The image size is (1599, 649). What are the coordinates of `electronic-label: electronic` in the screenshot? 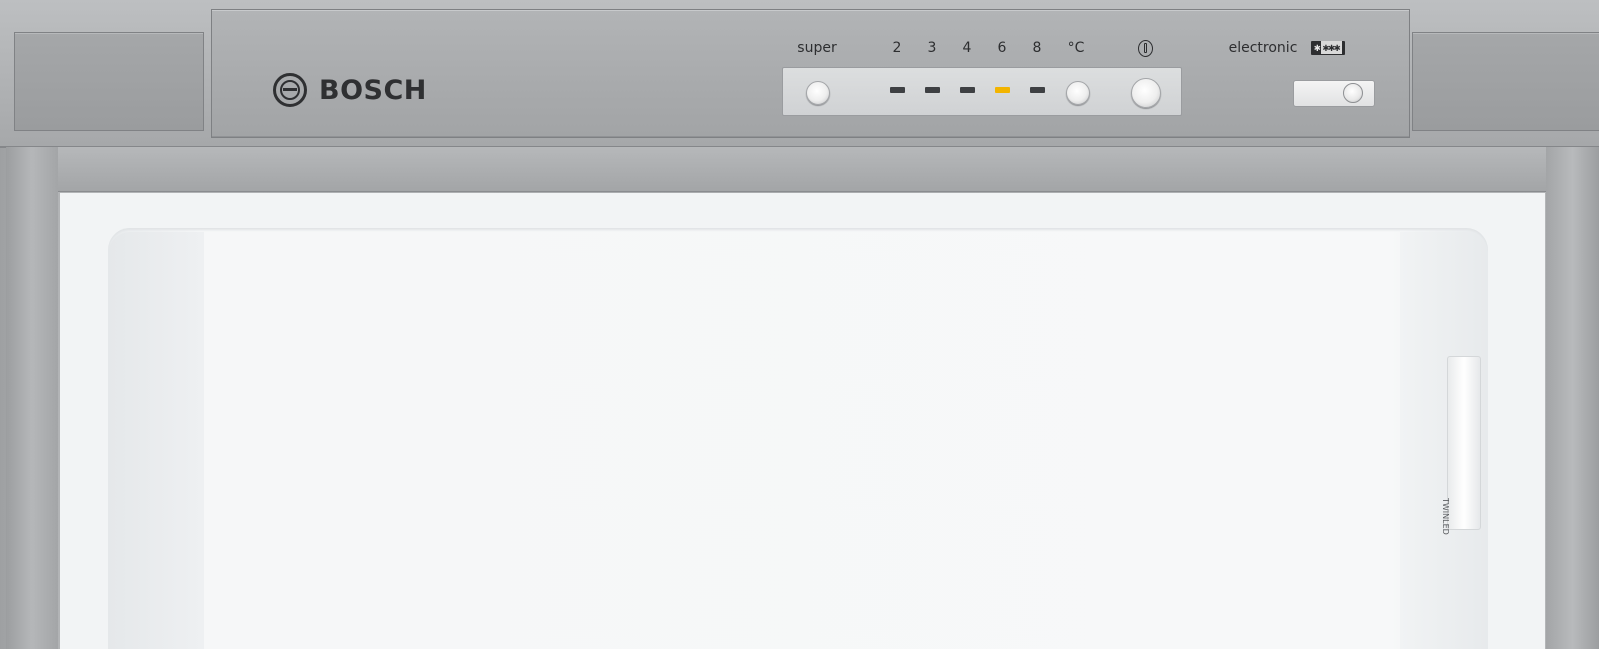 It's located at (1263, 48).